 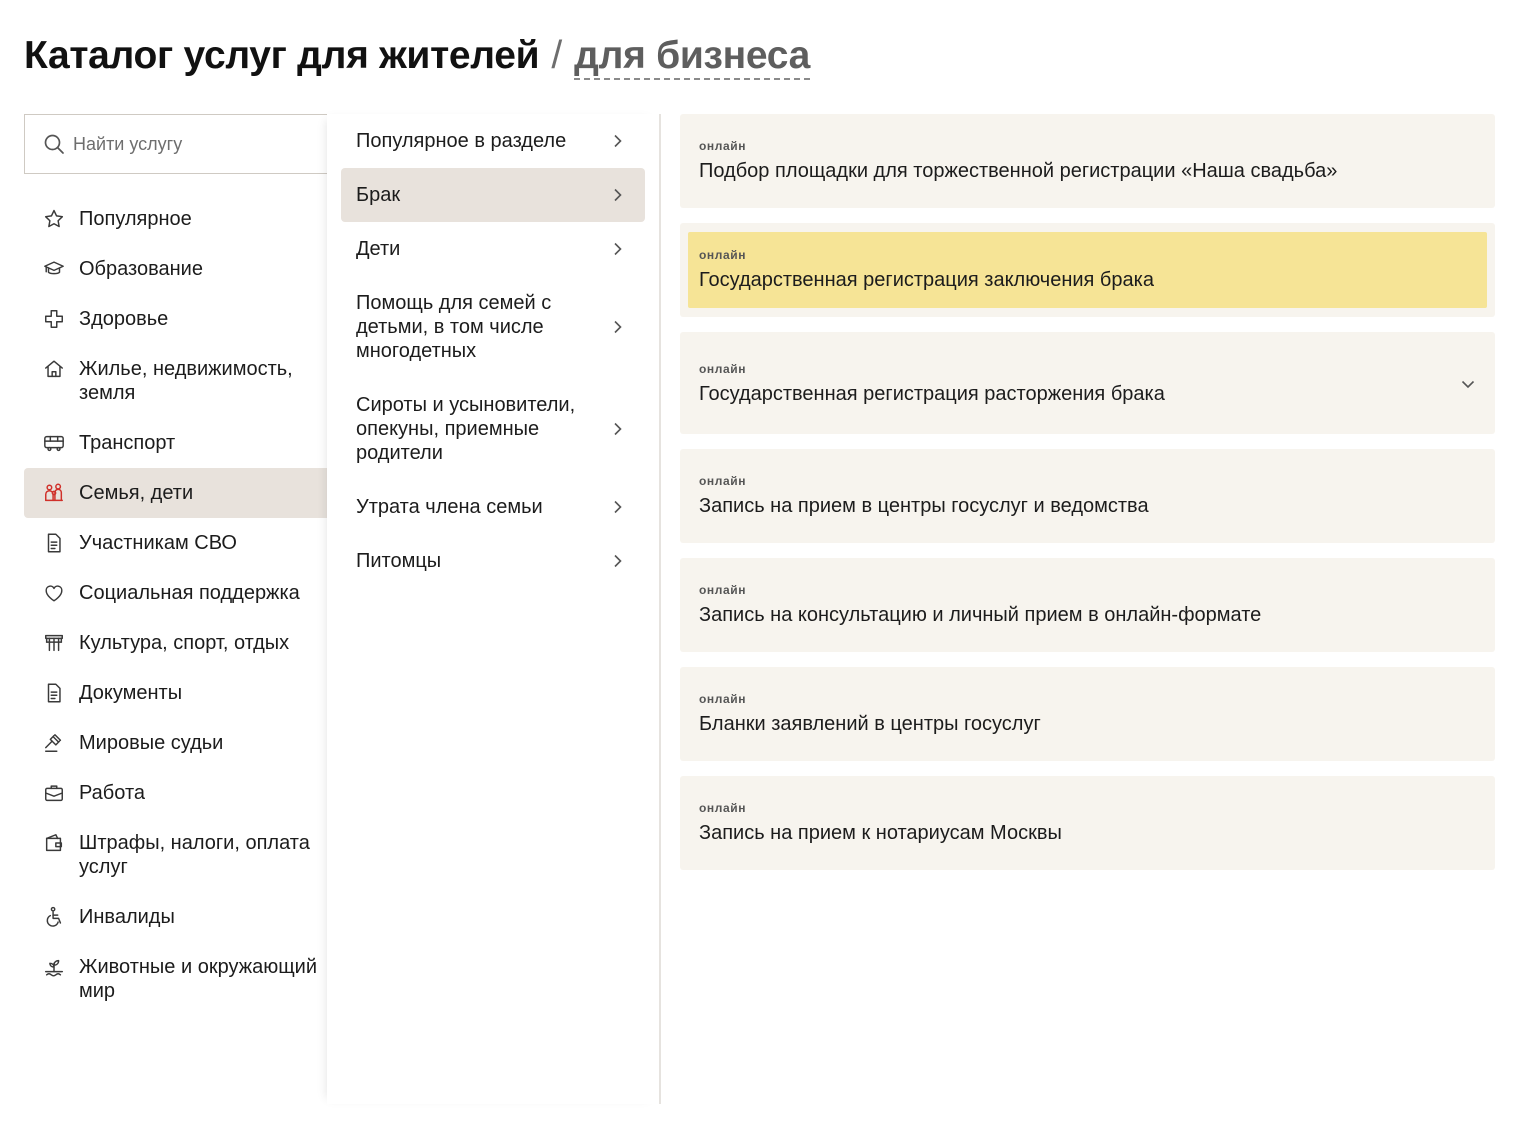 What do you see at coordinates (136, 493) in the screenshot?
I see `category-label: Семья, дети` at bounding box center [136, 493].